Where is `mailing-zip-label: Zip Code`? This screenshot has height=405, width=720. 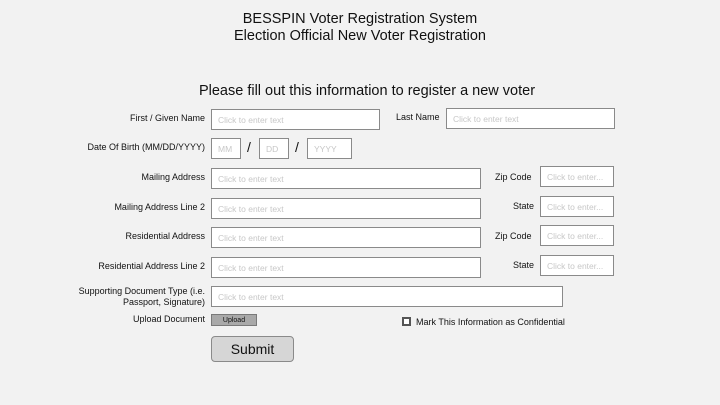 mailing-zip-label: Zip Code is located at coordinates (513, 177).